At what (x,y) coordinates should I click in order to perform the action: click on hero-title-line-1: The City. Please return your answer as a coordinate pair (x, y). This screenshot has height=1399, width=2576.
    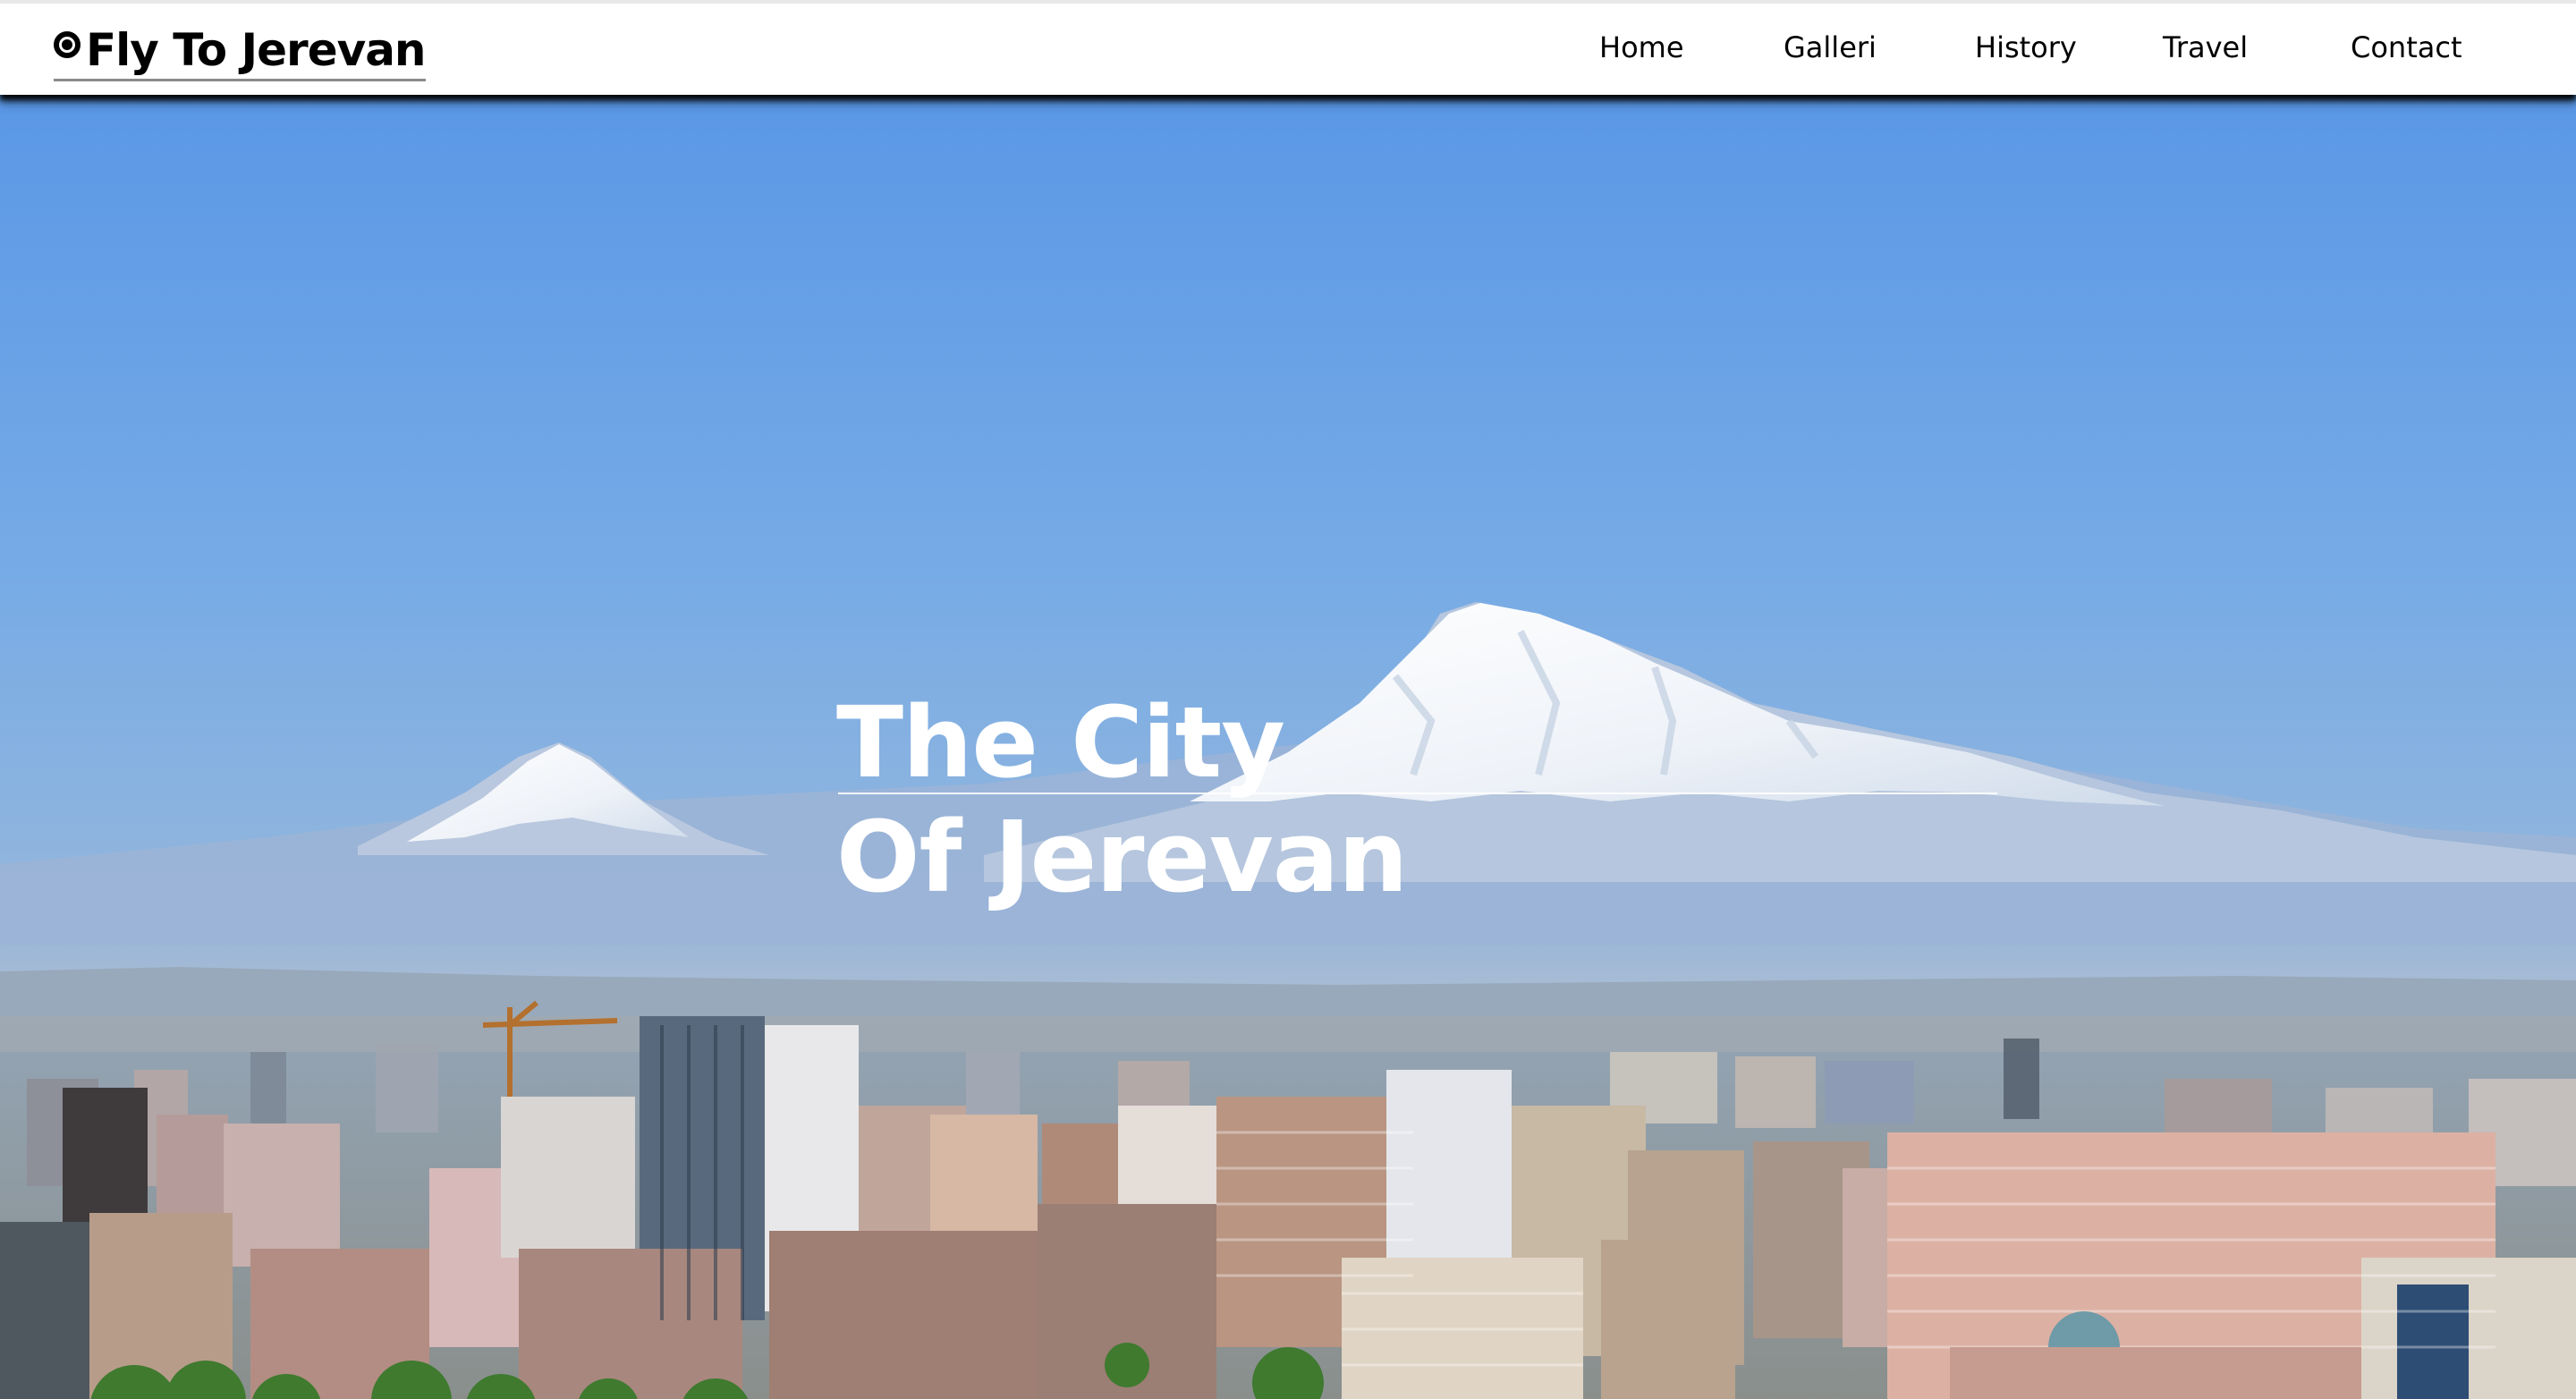
    Looking at the image, I should click on (1060, 742).